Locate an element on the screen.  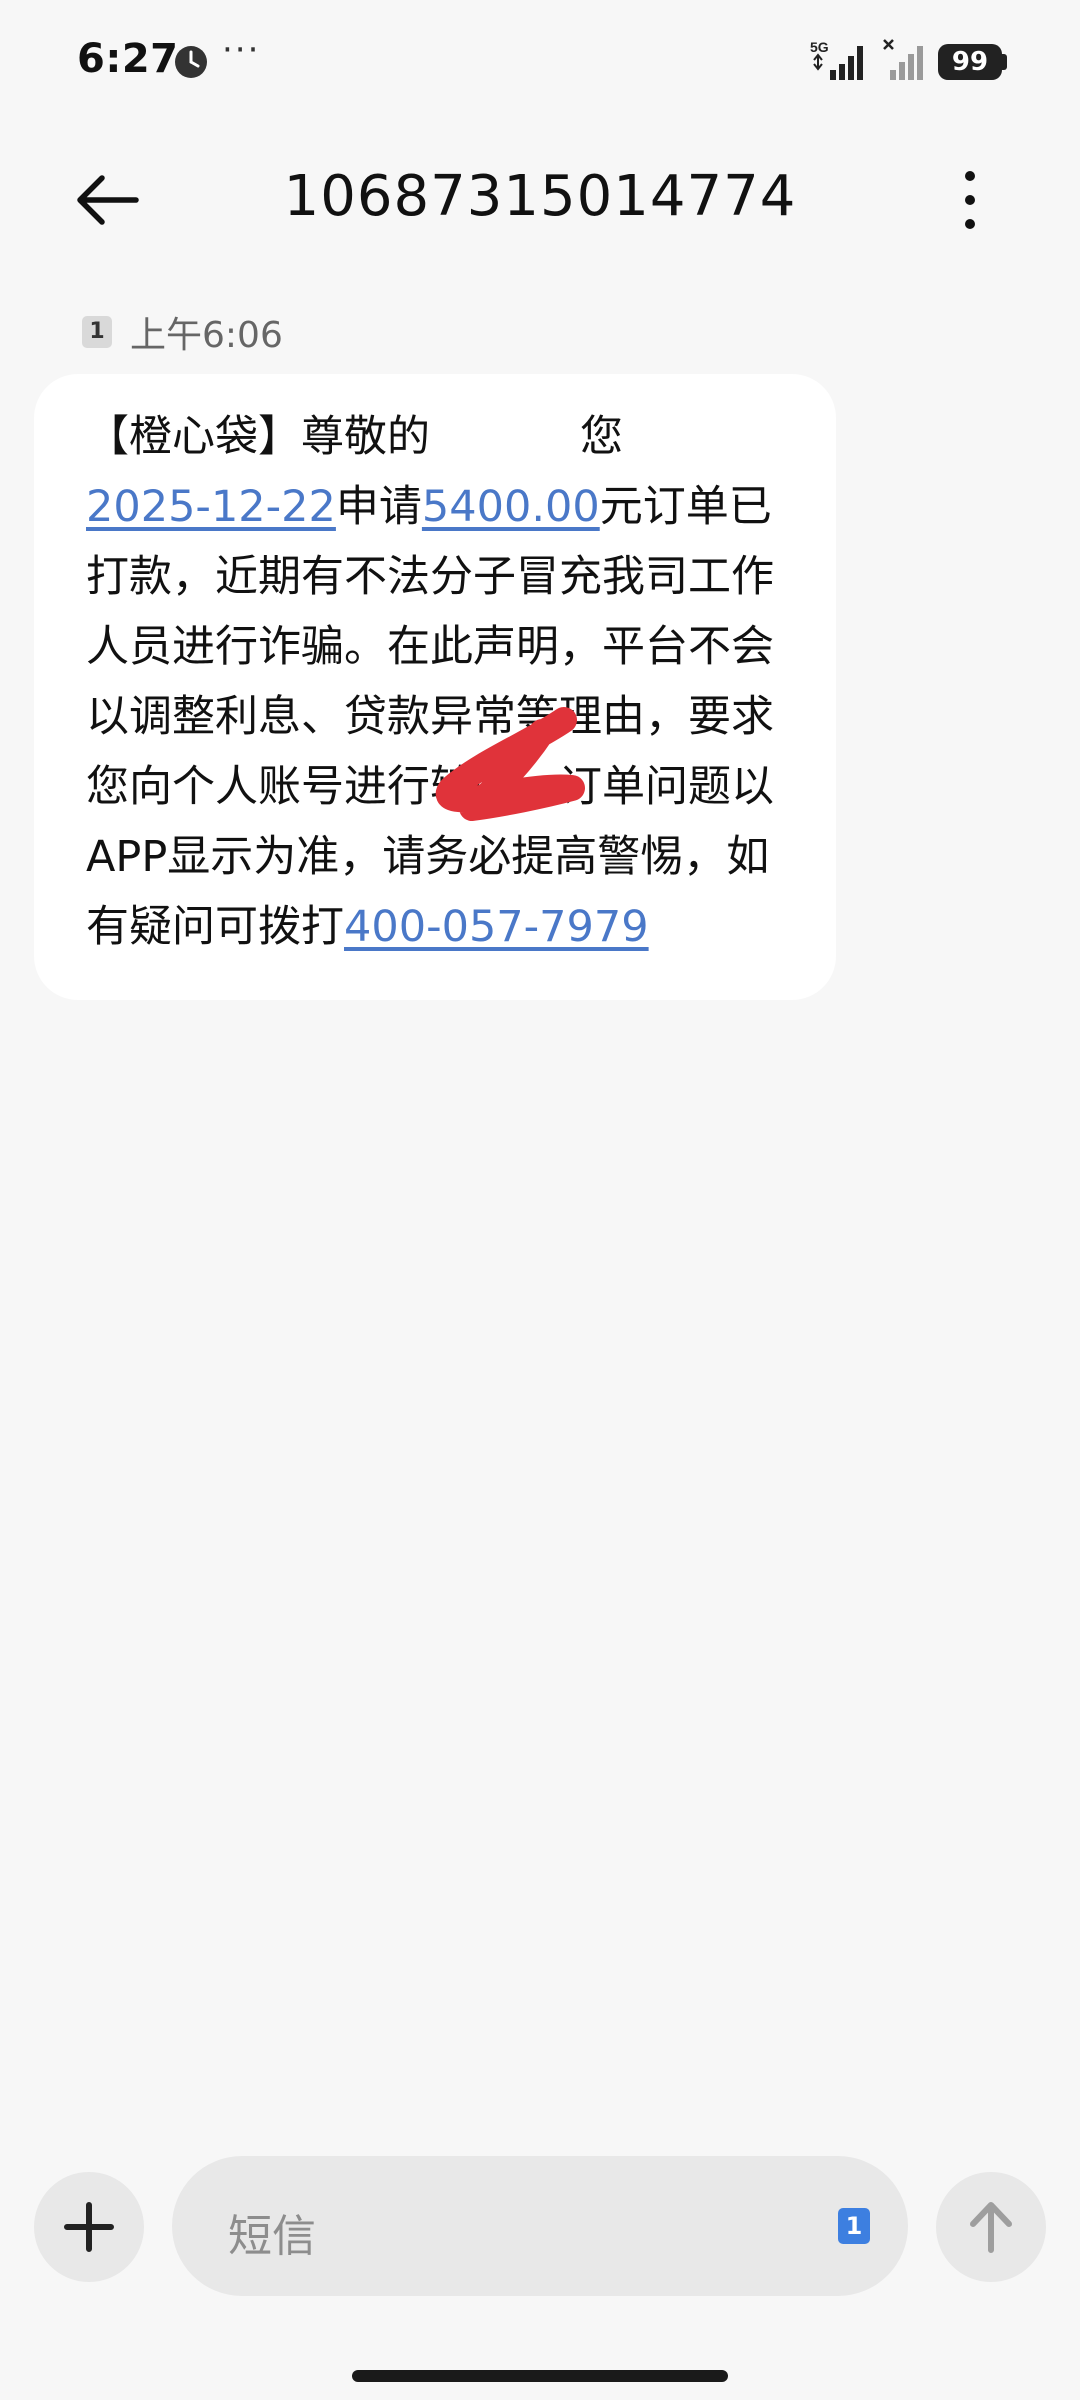
battery-tip is located at coordinates (1004, 62).